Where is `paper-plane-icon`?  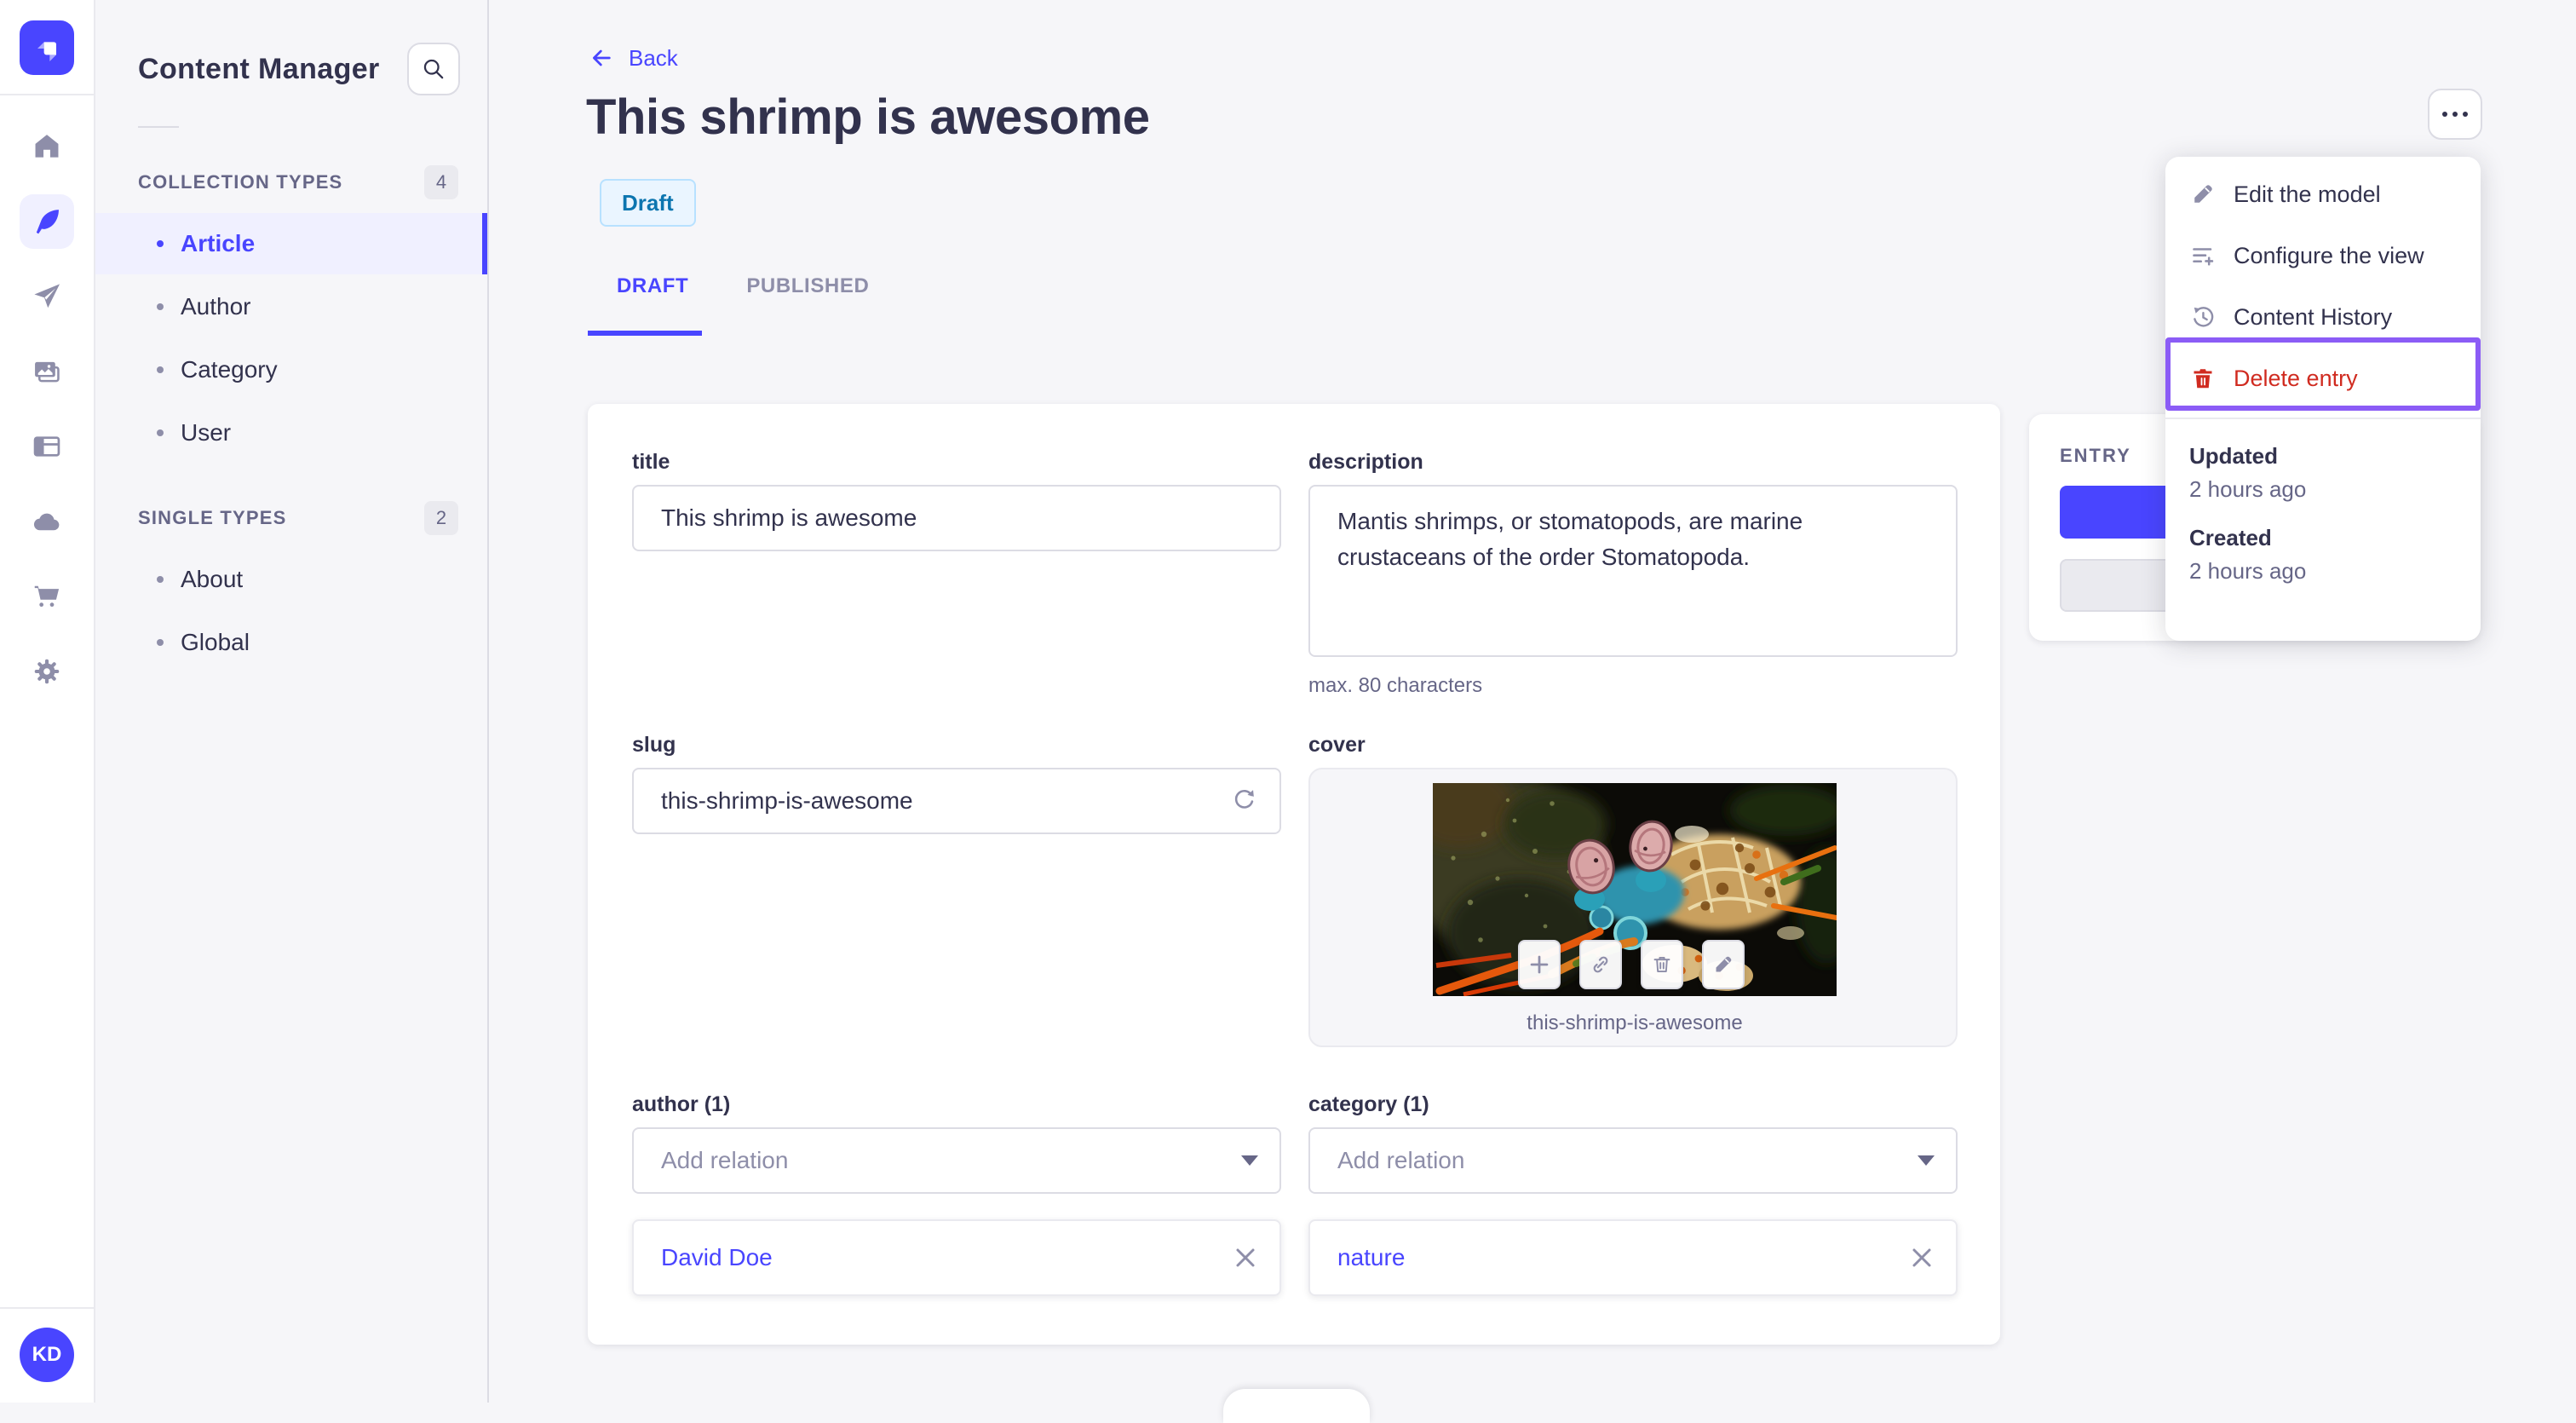
paper-plane-icon is located at coordinates (47, 296).